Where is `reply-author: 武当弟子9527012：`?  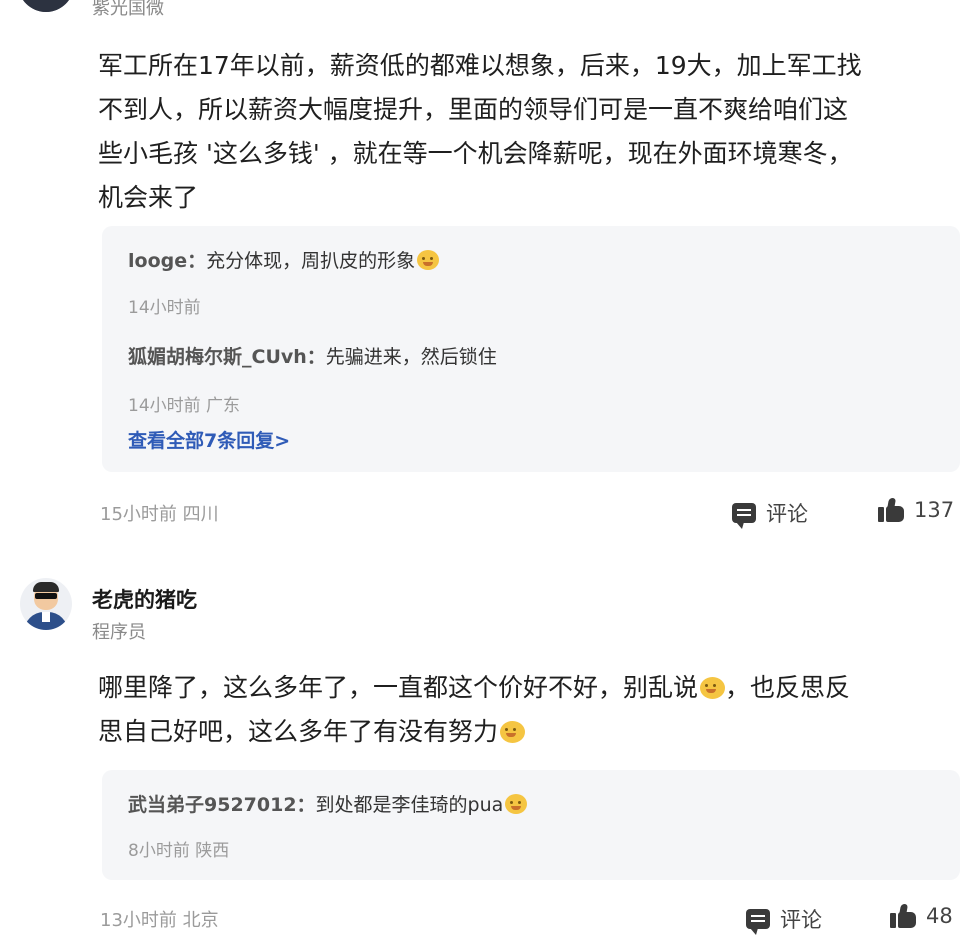 reply-author: 武当弟子9527012： is located at coordinates (222, 805).